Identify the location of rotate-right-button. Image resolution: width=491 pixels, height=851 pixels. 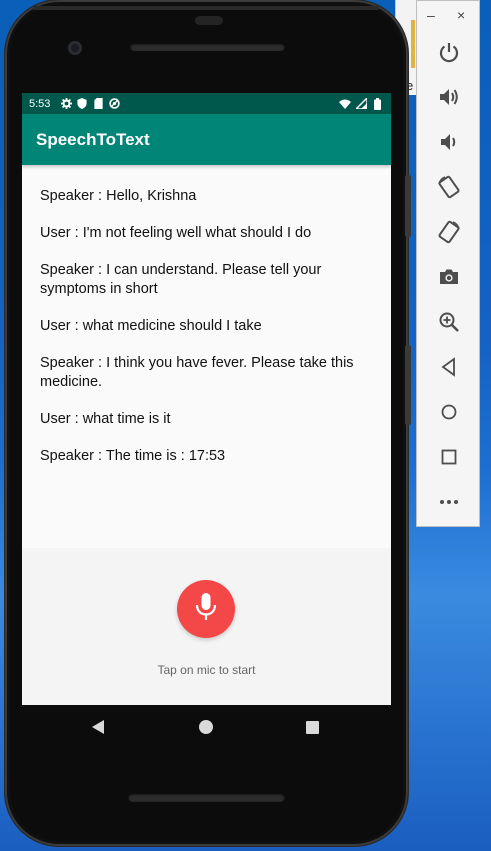
(449, 232).